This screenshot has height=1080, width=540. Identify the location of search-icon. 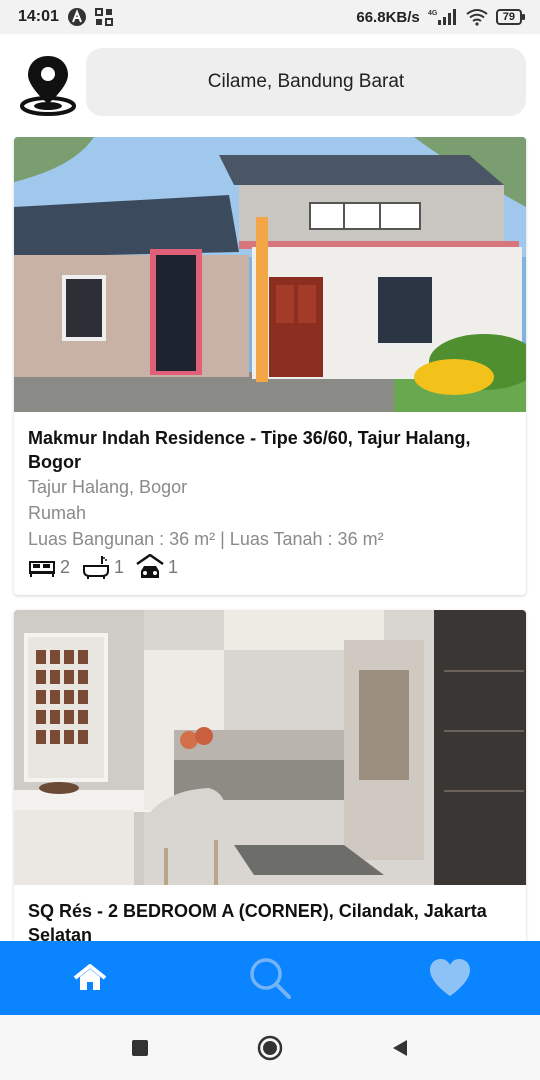
(270, 978).